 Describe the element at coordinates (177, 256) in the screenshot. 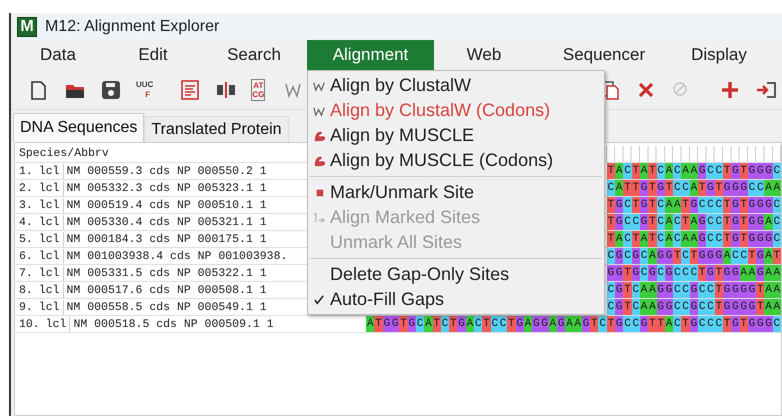

I see `sequence-name: NM 001003938.4 cds NP 001003938.` at that location.